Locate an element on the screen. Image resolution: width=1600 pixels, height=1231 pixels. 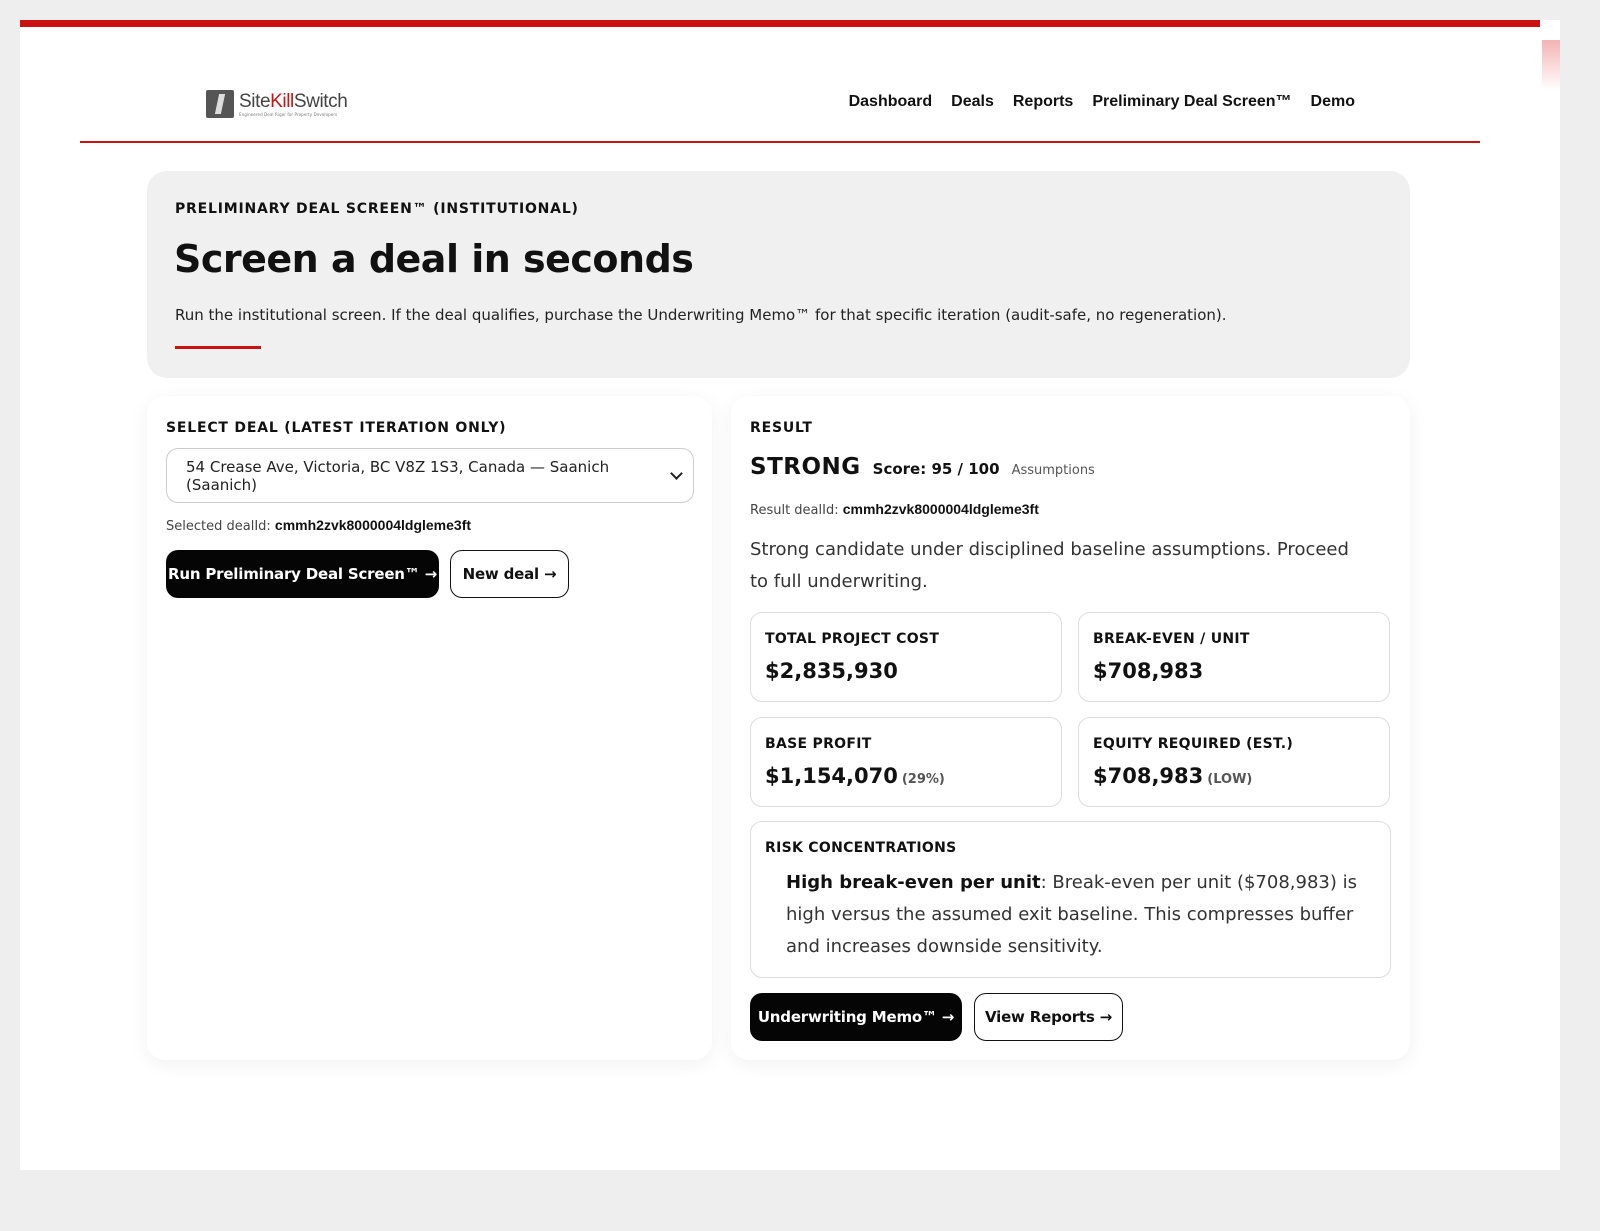
risk-label: RISK CONCENTRATIONS is located at coordinates (861, 848).